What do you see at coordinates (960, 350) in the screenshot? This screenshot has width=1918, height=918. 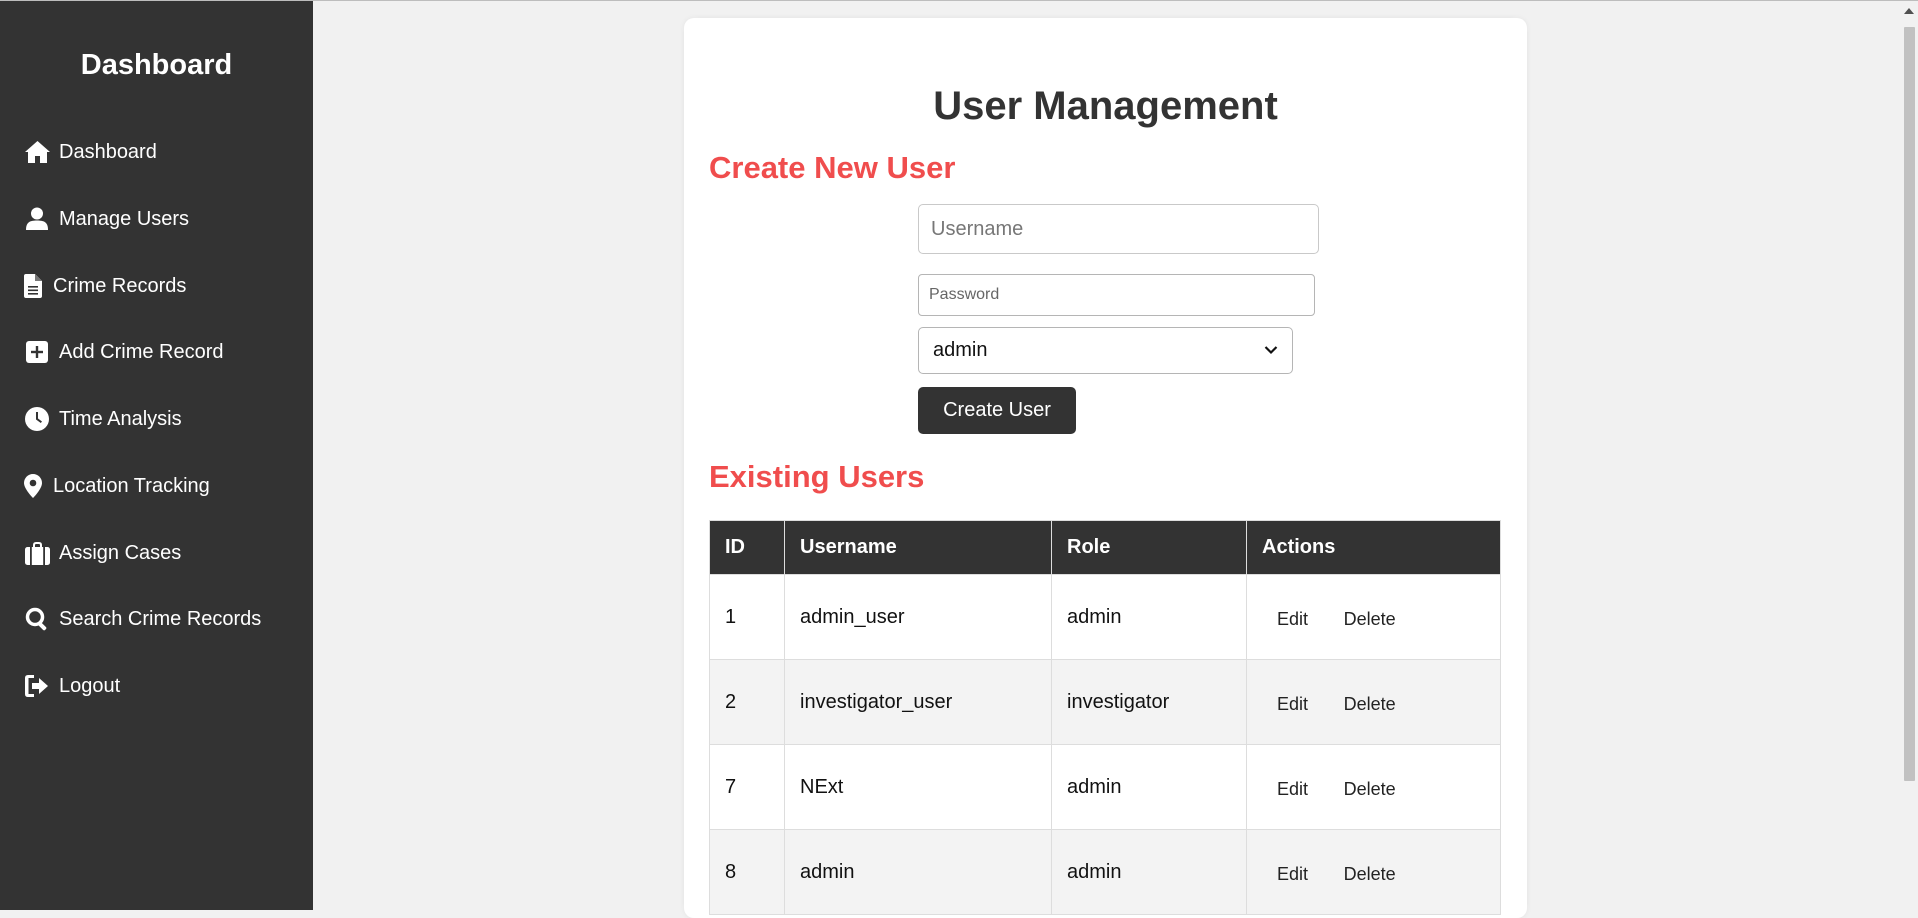 I see `role-select-value: admin` at bounding box center [960, 350].